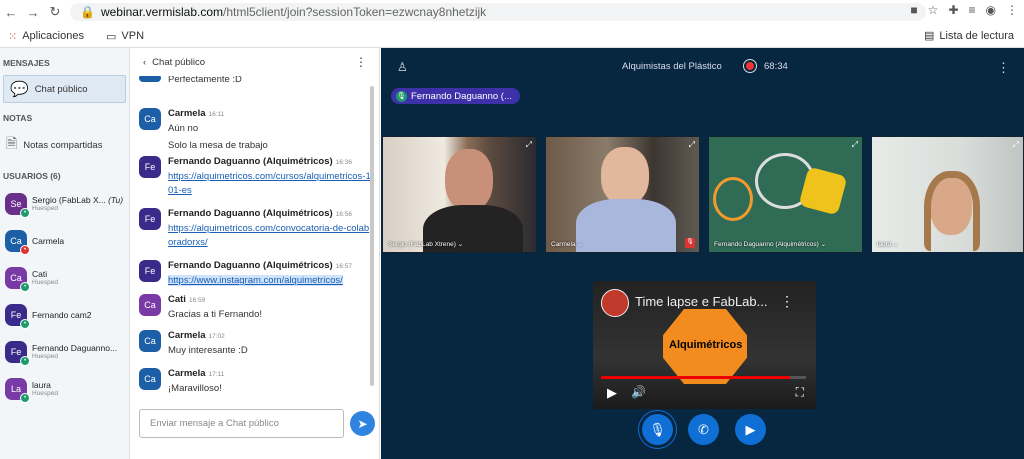 This screenshot has height=459, width=1024. I want to click on message-time: 16:56, so click(343, 214).